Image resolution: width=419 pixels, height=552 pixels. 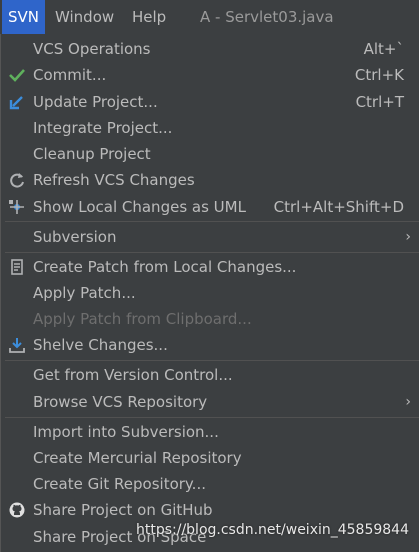 I want to click on check-icon, so click(x=17, y=75).